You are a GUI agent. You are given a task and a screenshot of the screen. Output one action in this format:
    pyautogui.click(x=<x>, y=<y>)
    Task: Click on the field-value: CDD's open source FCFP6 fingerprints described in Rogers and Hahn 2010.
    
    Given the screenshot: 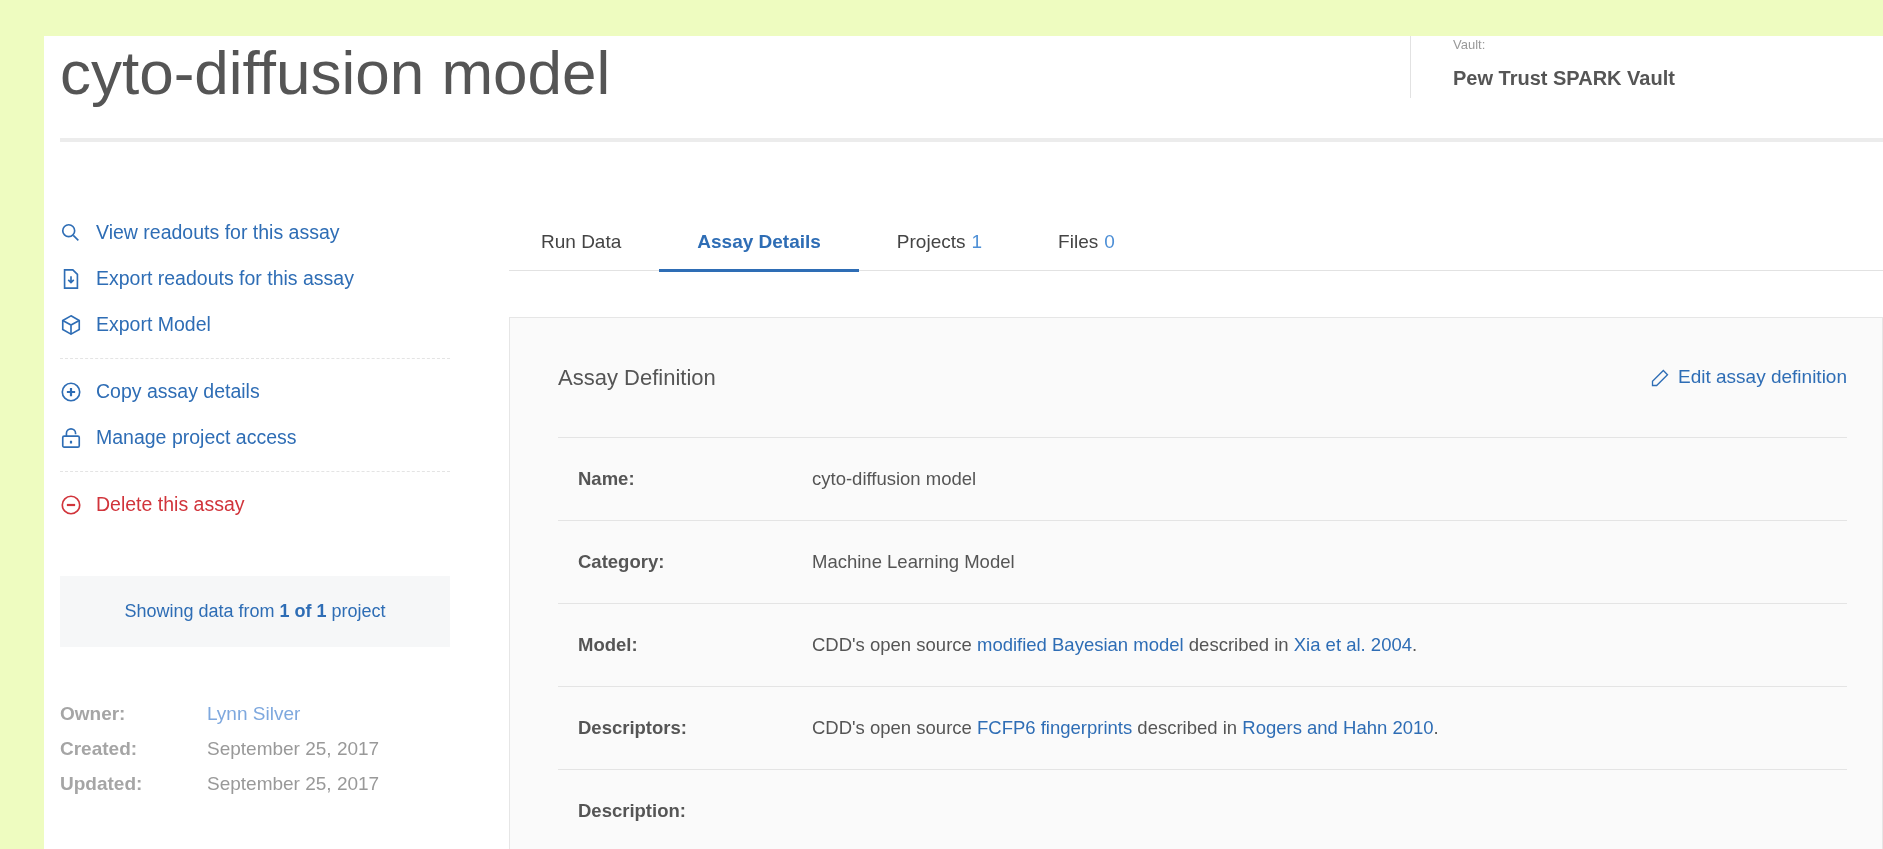 What is the action you would take?
    pyautogui.click(x=1125, y=728)
    